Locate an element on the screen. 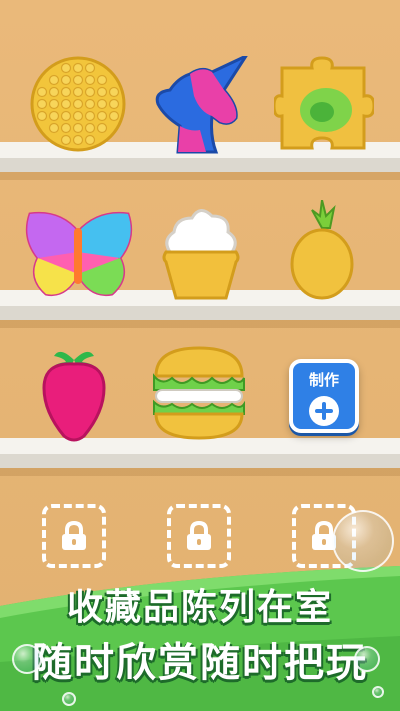 Image resolution: width=400 pixels, height=711 pixels. banner-title-line1: 收藏品陈列在室 is located at coordinates (199, 607).